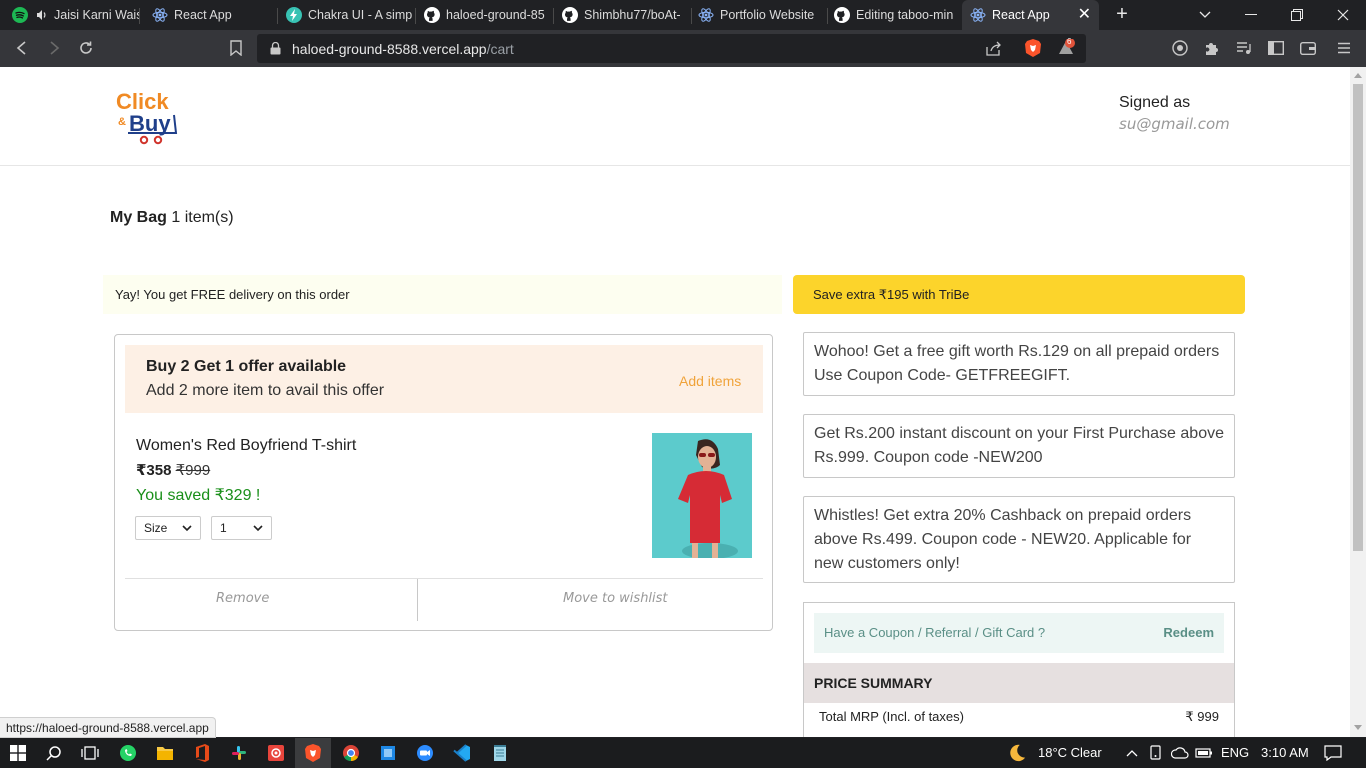 Image resolution: width=1366 pixels, height=768 pixels. I want to click on whatsapp-icon, so click(128, 753).